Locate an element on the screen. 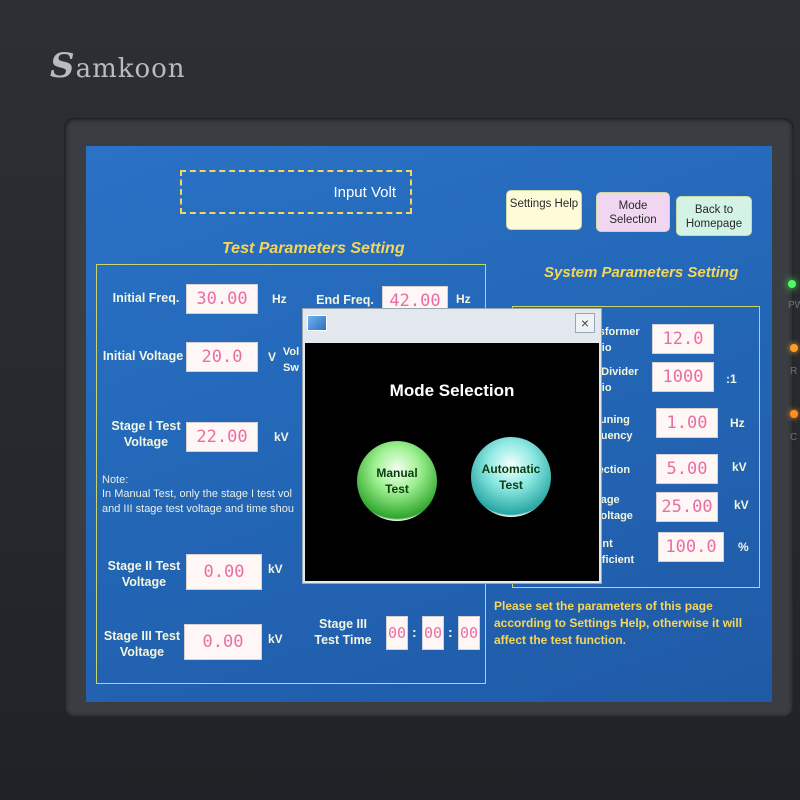  initial-freq-unit: Hz is located at coordinates (279, 299).